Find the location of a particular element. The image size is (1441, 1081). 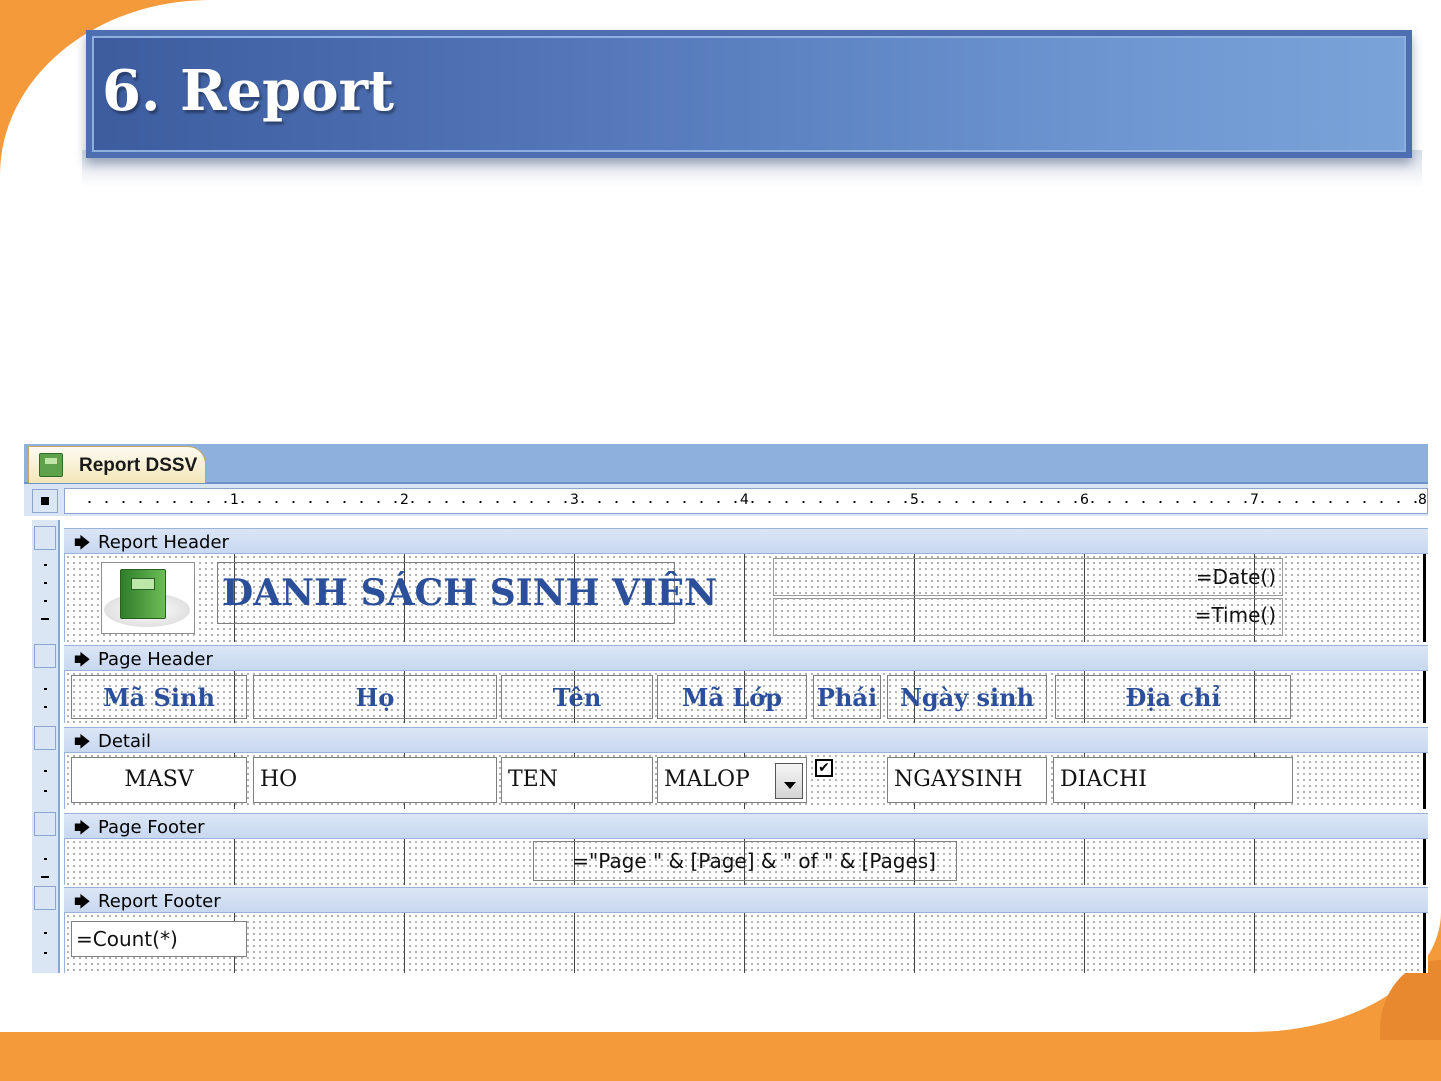

date-expression: =Date() is located at coordinates (1235, 577).